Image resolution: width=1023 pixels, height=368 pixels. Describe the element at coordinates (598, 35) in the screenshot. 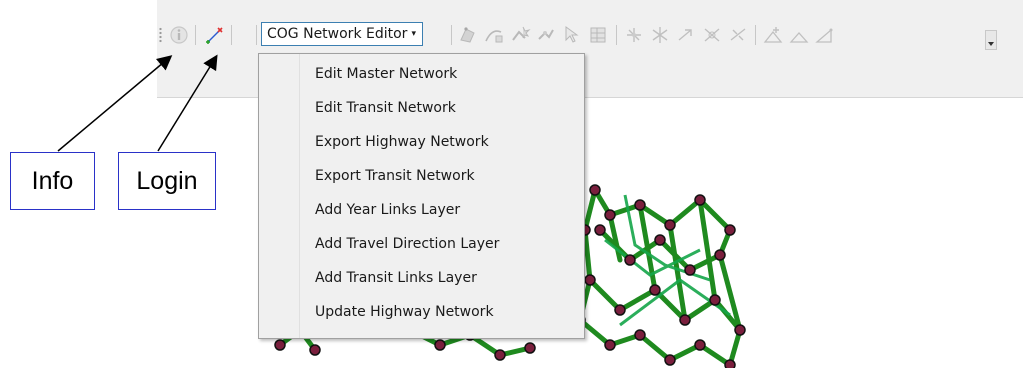

I see `attribute-table-icon` at that location.